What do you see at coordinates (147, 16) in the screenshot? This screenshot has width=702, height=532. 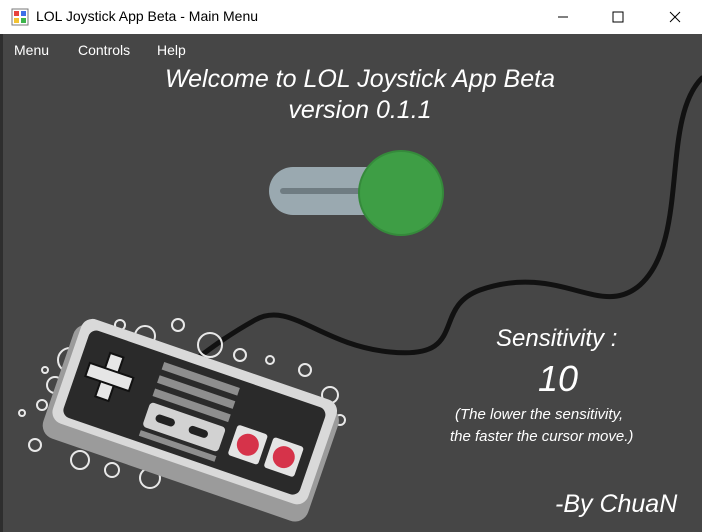 I see `window-title: LOL Joystick App Beta - Main Menu` at bounding box center [147, 16].